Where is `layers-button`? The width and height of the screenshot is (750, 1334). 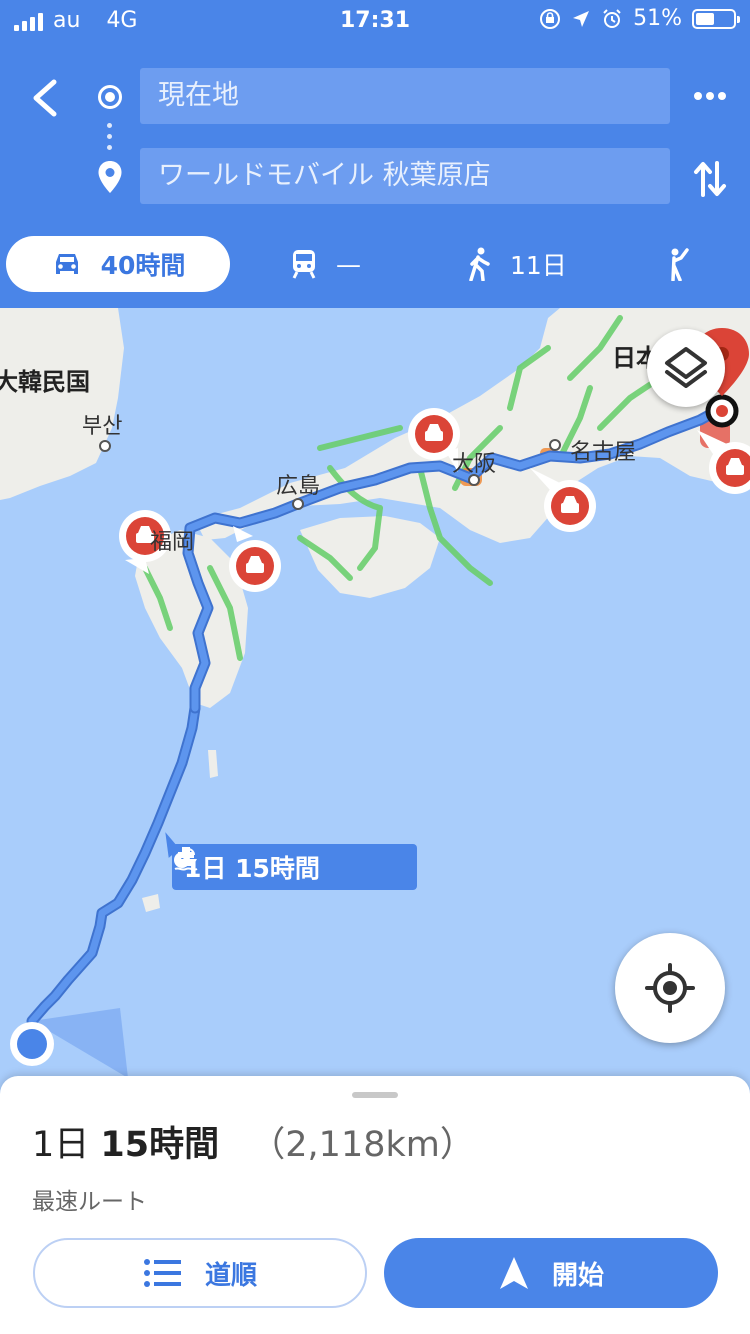 layers-button is located at coordinates (686, 368).